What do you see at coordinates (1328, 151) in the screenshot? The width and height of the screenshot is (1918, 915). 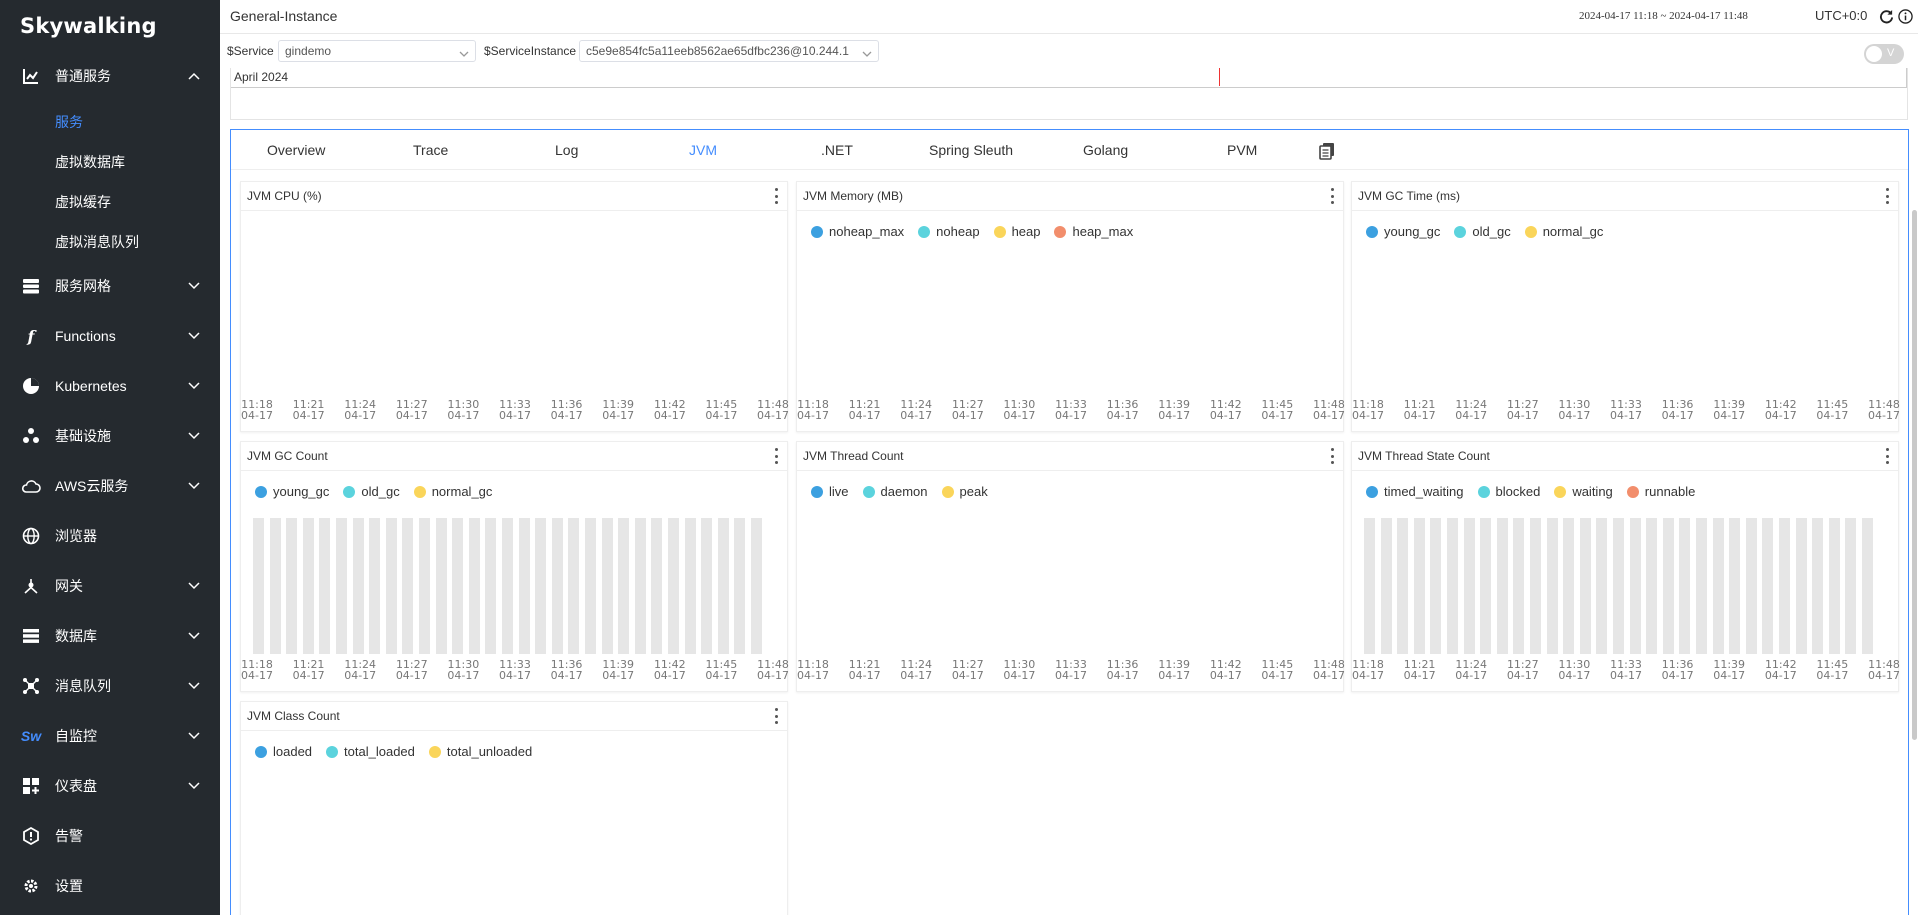 I see `copy-icon` at bounding box center [1328, 151].